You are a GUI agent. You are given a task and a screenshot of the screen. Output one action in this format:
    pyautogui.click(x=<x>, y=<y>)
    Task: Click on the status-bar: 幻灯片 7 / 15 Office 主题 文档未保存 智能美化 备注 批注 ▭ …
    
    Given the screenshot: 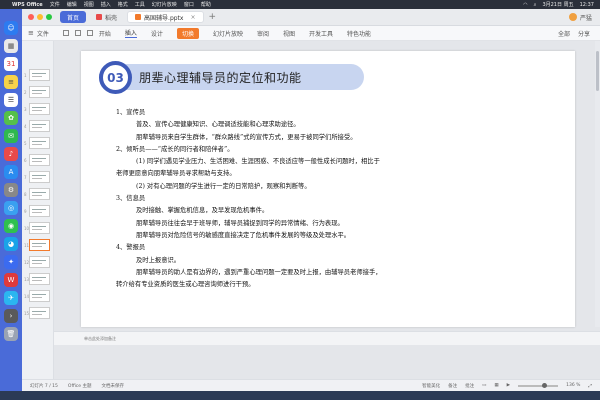 What is the action you would take?
    pyautogui.click(x=311, y=385)
    